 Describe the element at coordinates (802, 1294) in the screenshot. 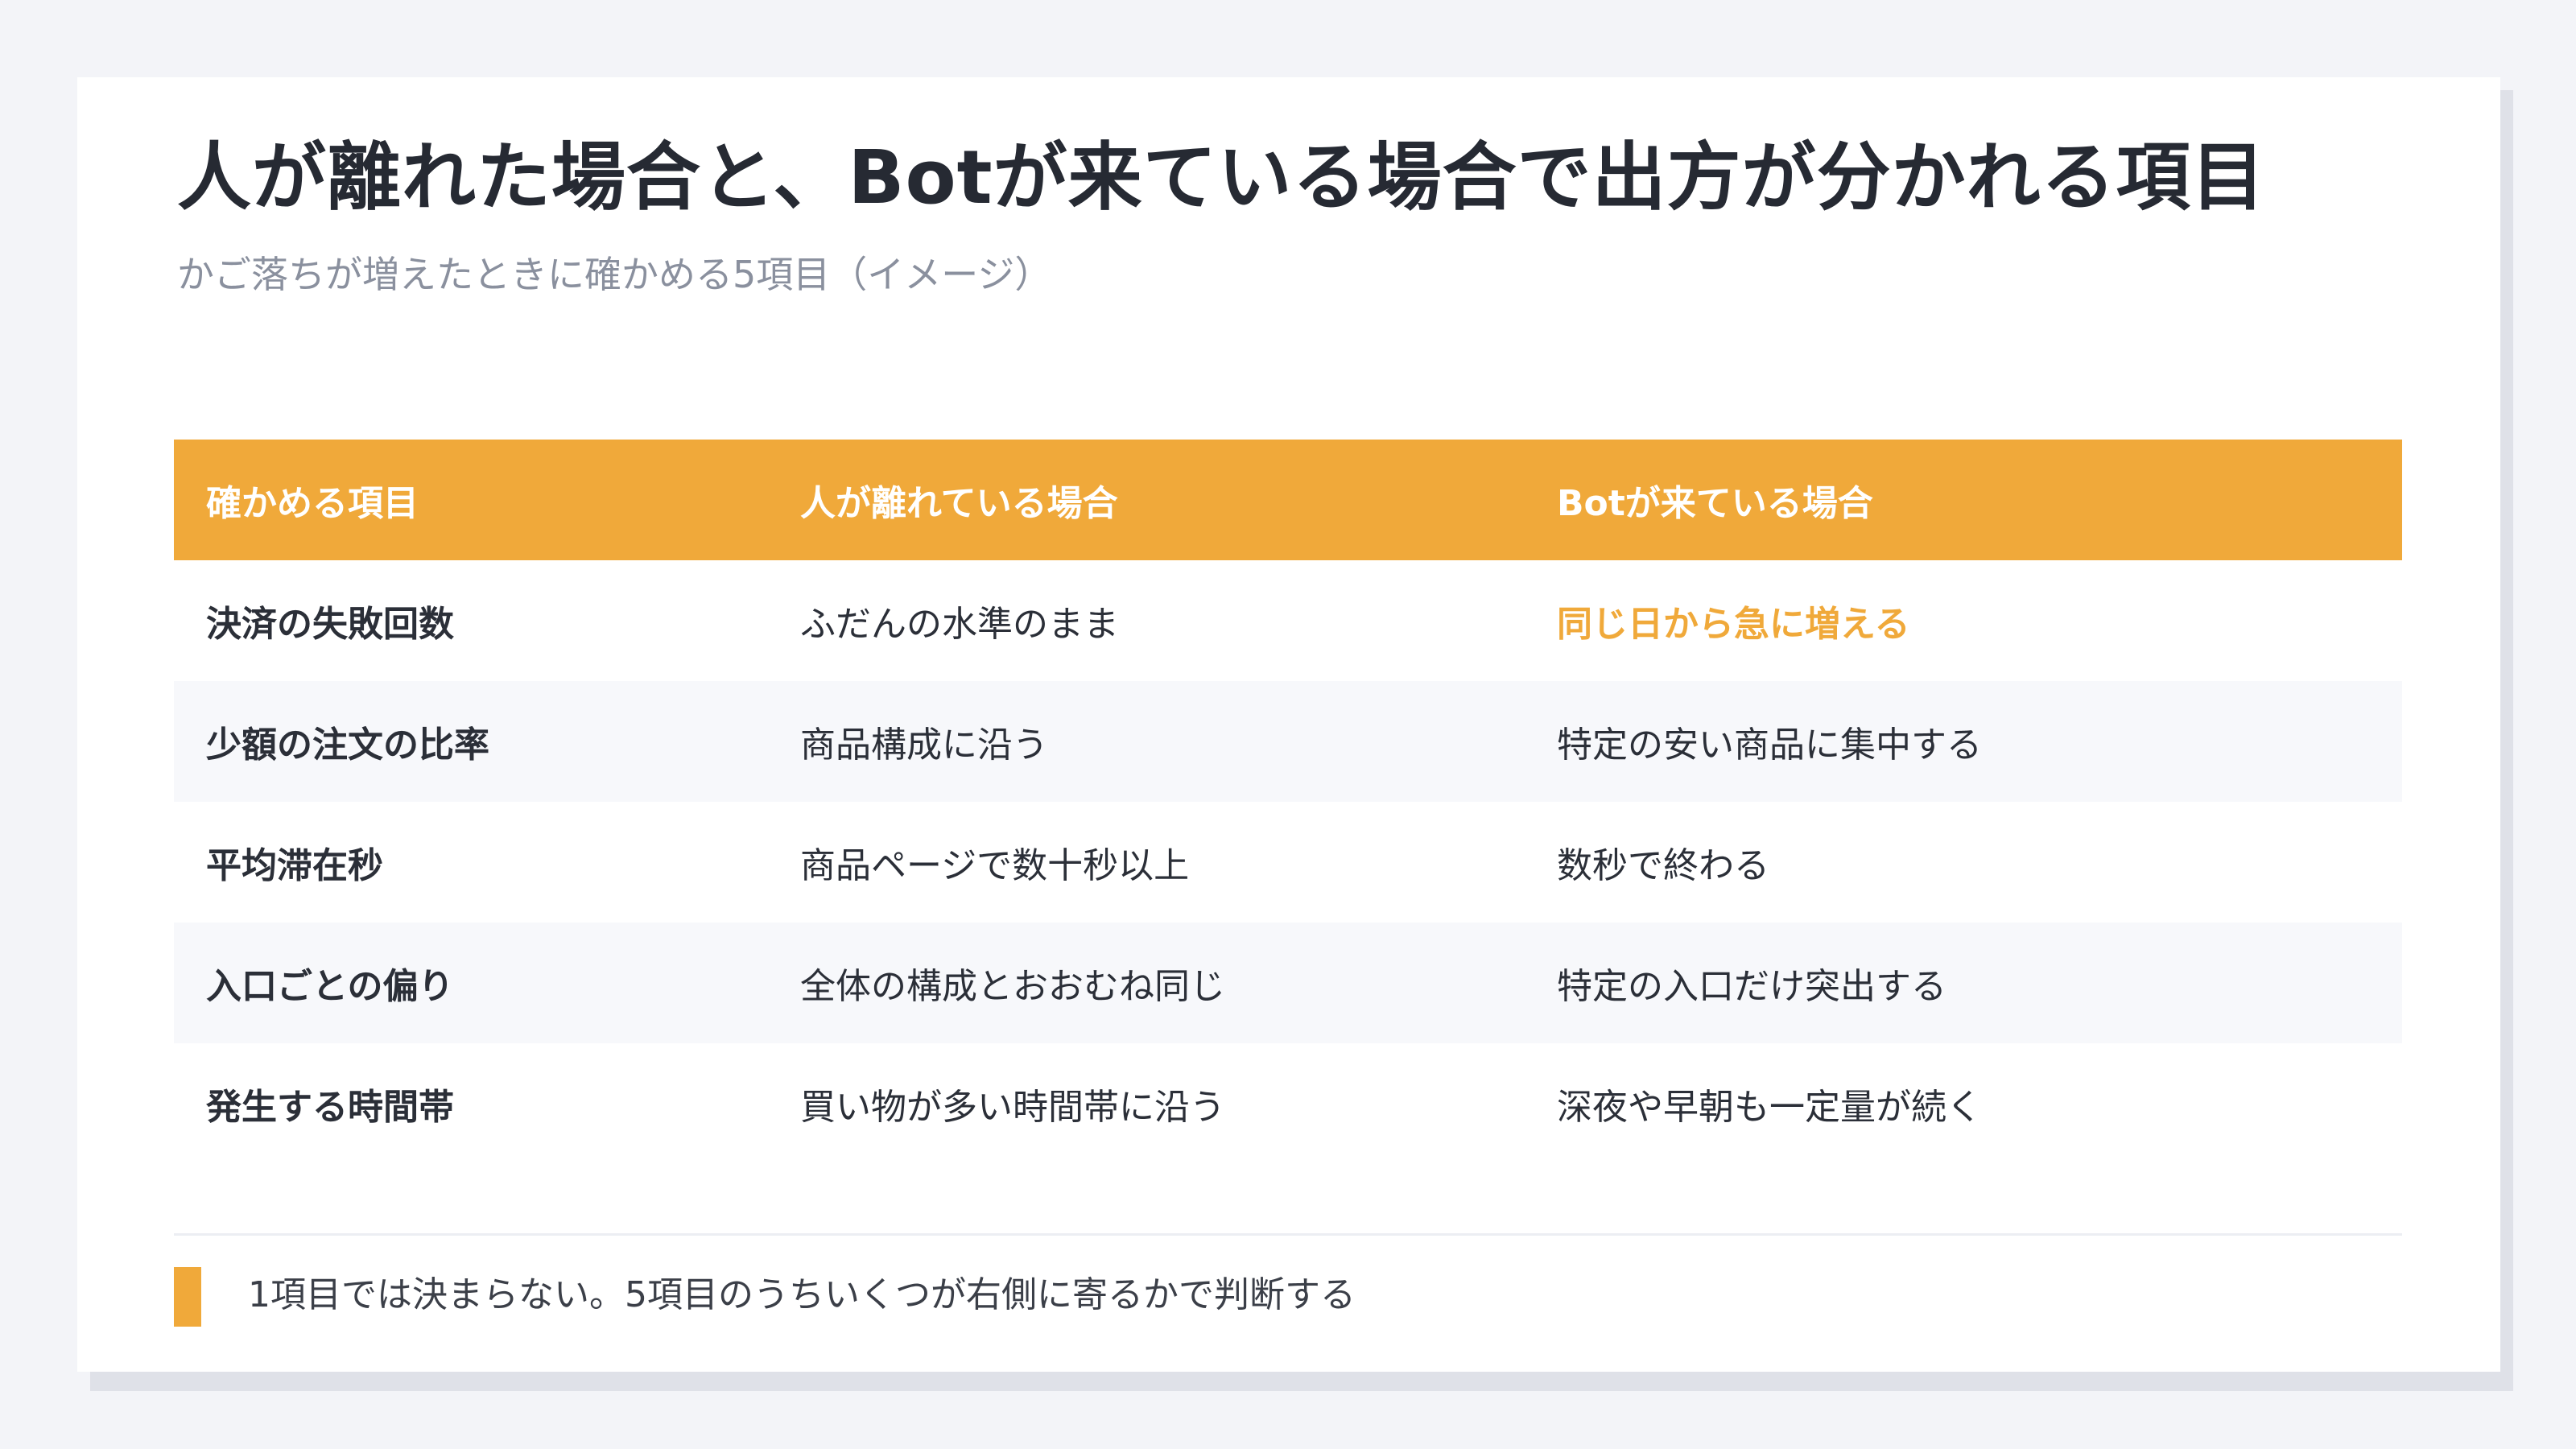

I see `footer-note: 1項目では決まらない。5項目のうちいくつが右側に寄るかで判断する` at that location.